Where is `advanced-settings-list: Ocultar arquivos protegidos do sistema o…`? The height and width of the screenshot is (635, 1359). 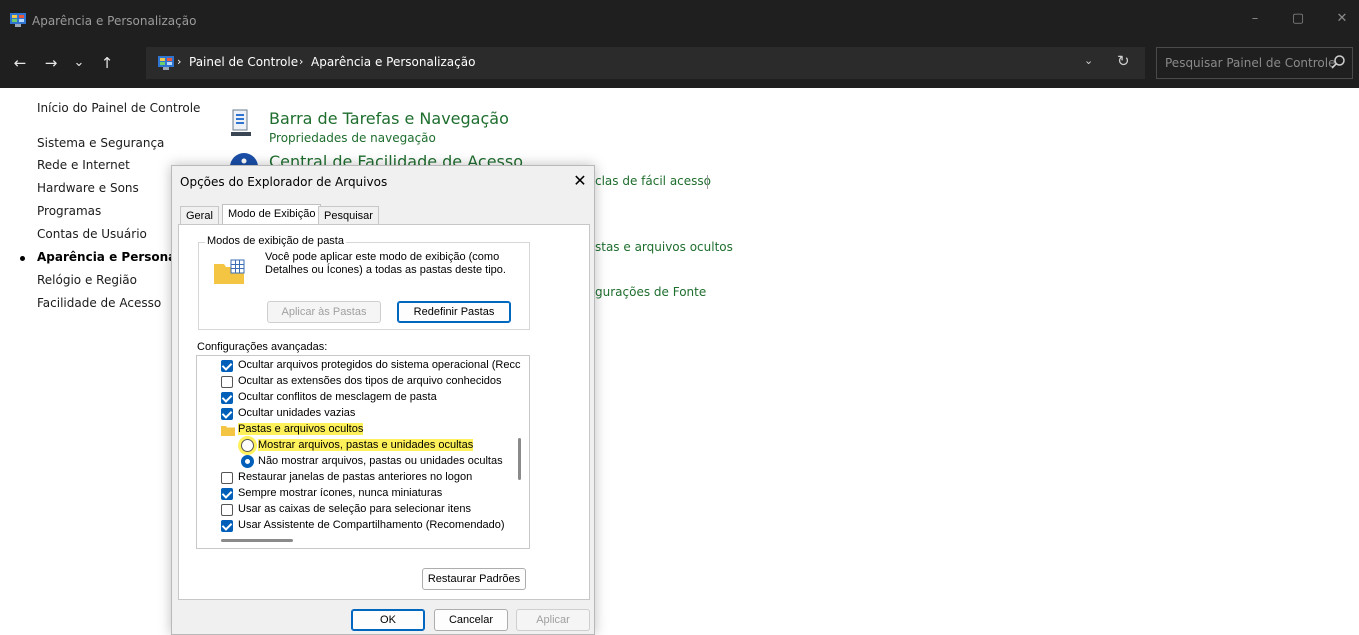 advanced-settings-list: Ocultar arquivos protegidos do sistema o… is located at coordinates (363, 452).